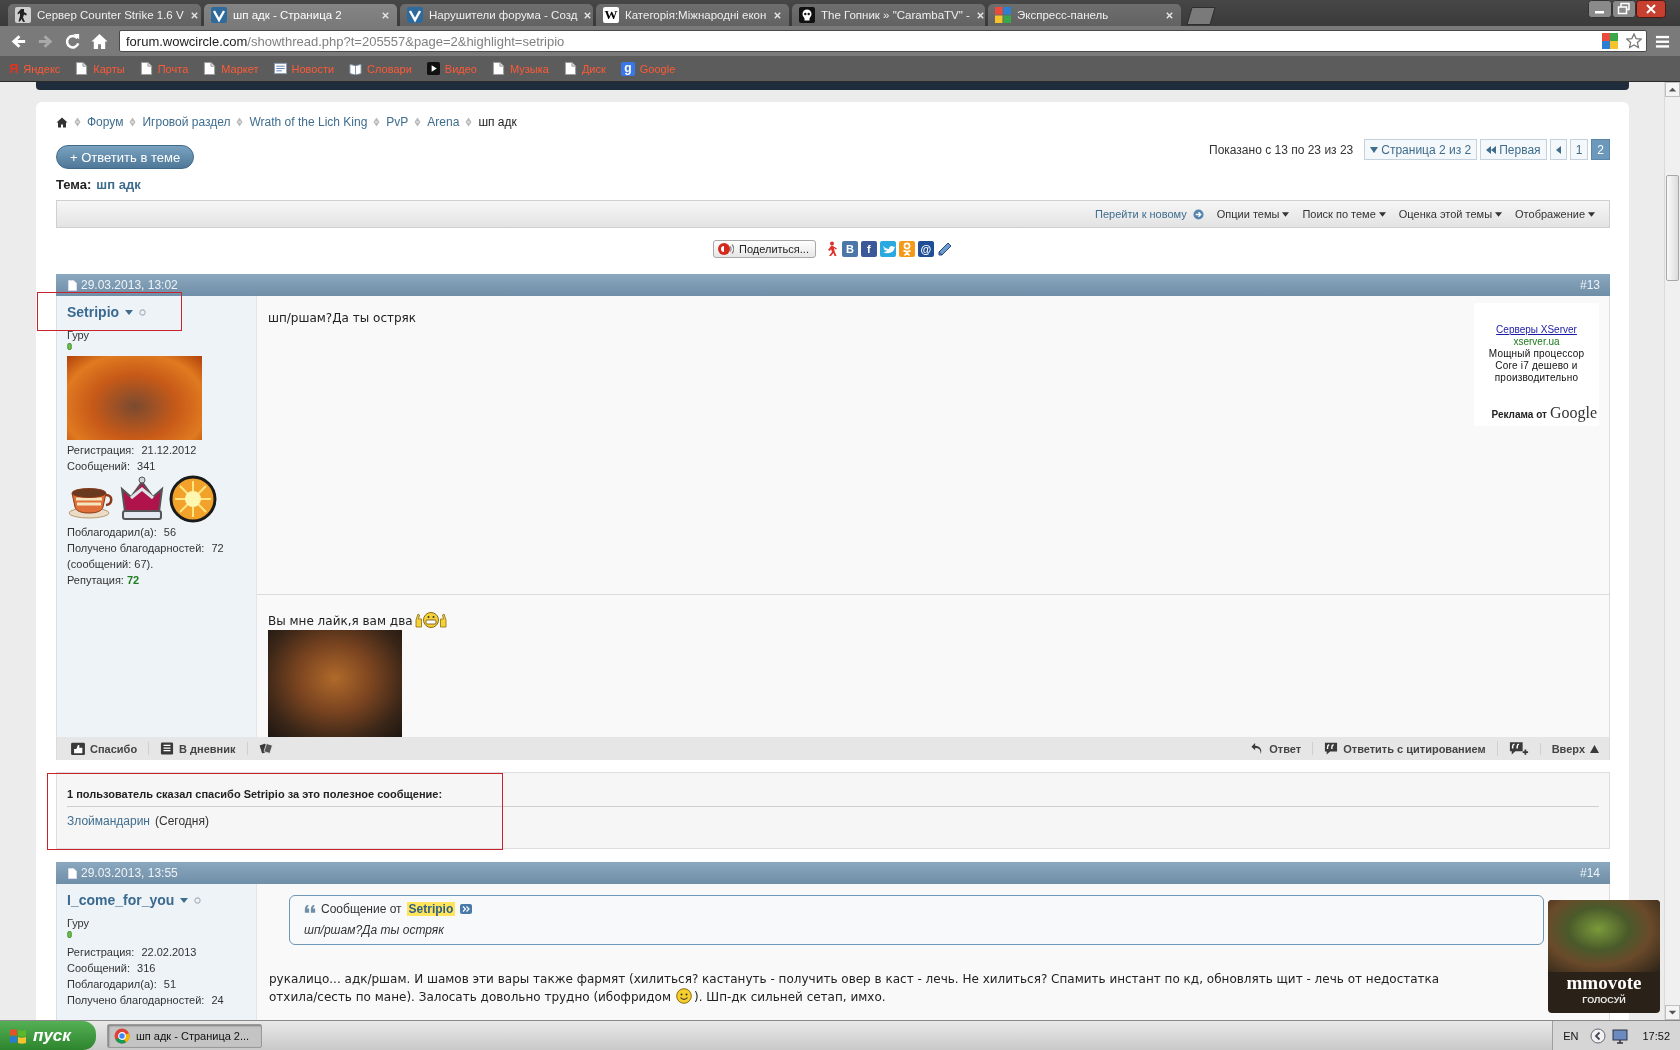 The image size is (1680, 1050). What do you see at coordinates (1620, 1035) in the screenshot?
I see `monitor-icon` at bounding box center [1620, 1035].